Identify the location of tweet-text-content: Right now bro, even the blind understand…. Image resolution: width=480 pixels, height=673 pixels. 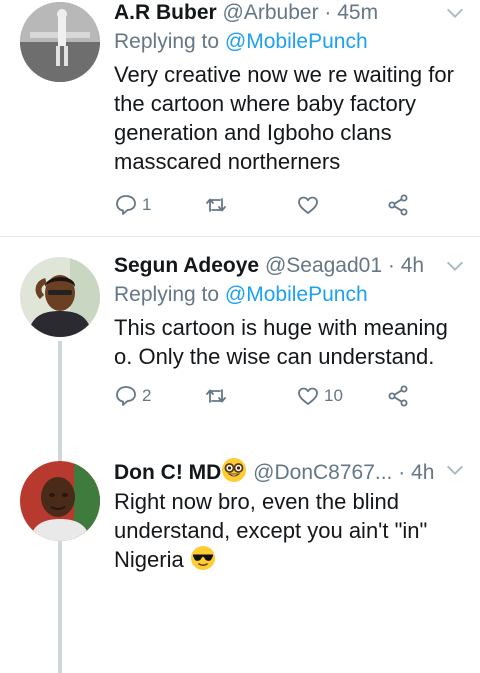
(271, 530).